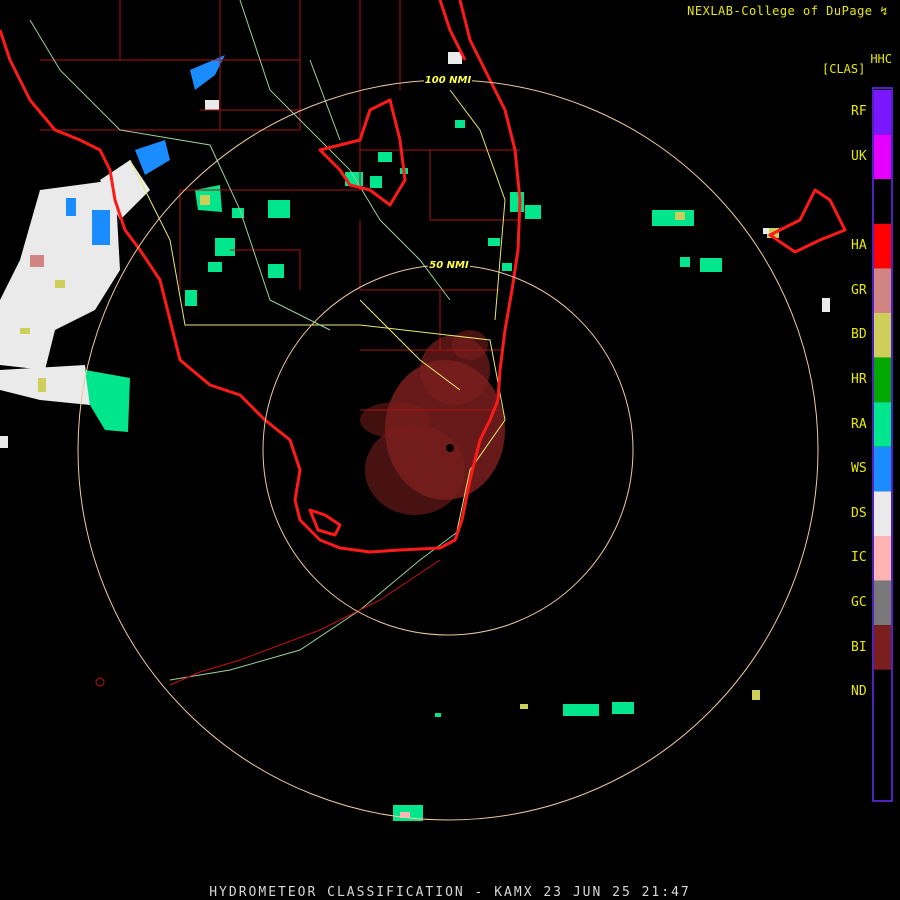  Describe the element at coordinates (881, 59) in the screenshot. I see `legend-product-code: HHC` at that location.